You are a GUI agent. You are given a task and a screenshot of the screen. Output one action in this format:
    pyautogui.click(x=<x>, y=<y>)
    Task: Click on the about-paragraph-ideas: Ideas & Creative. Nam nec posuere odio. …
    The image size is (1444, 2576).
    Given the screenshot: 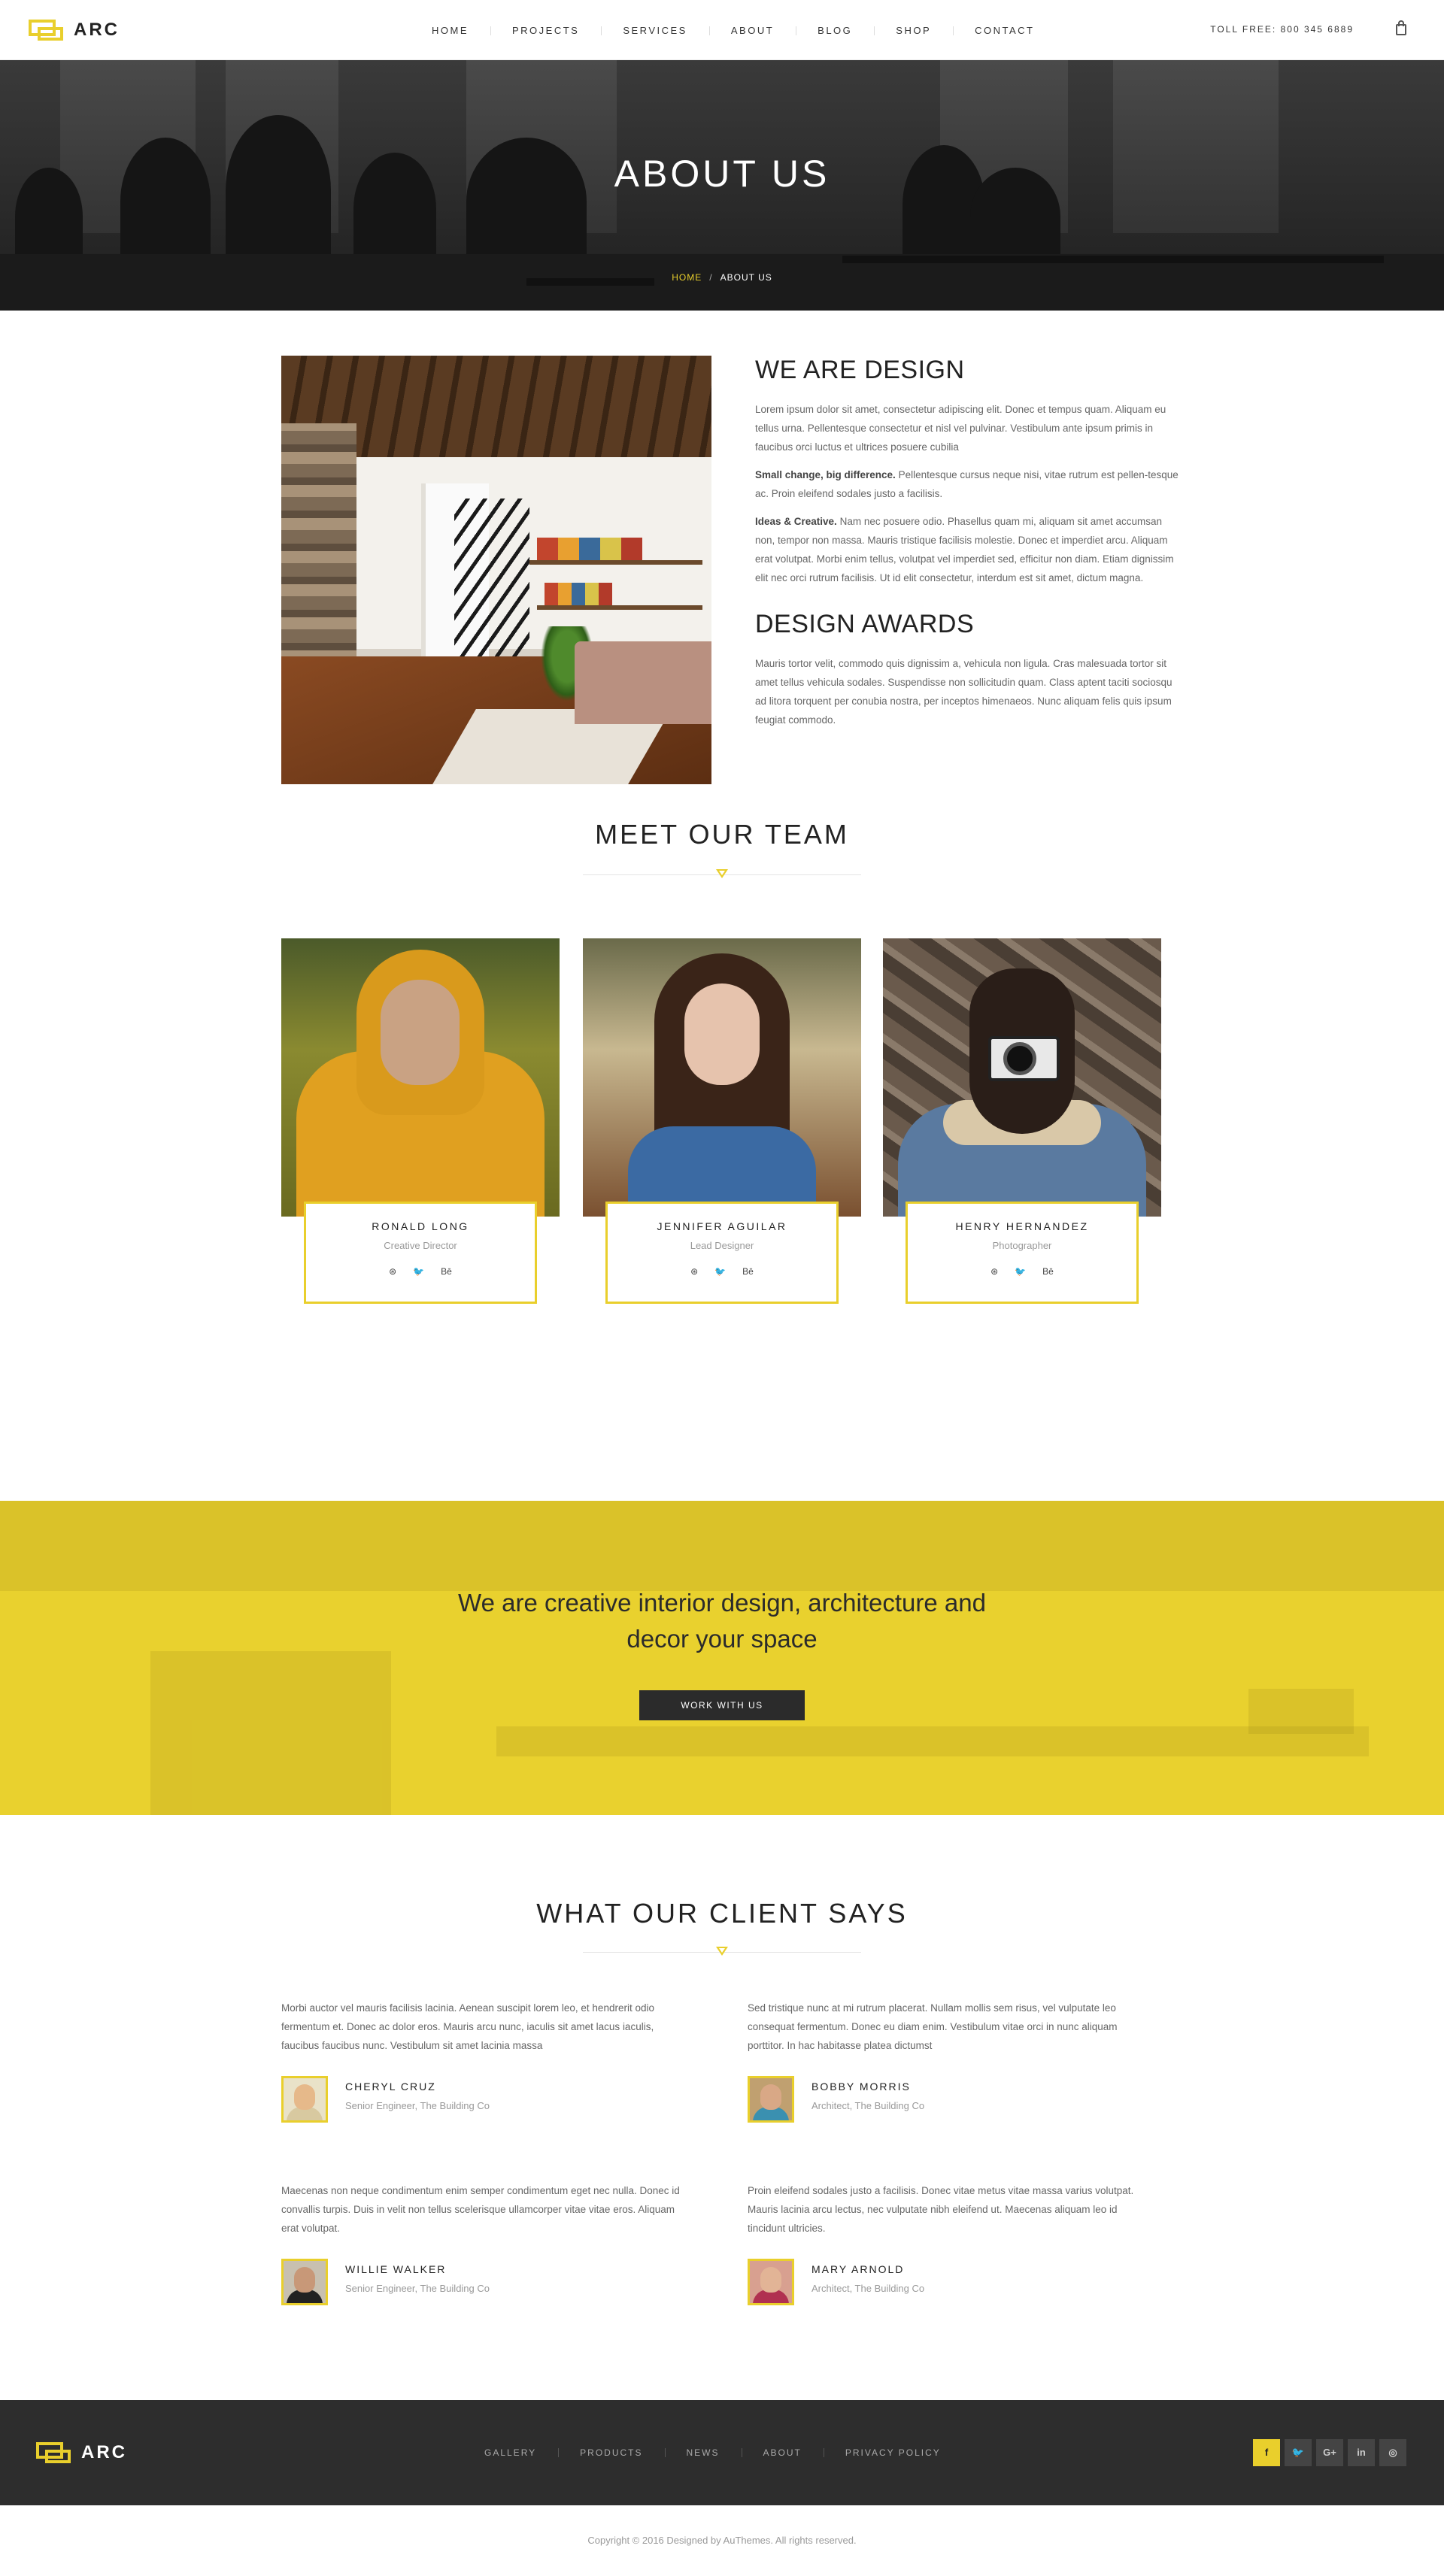 What is the action you would take?
    pyautogui.click(x=968, y=549)
    